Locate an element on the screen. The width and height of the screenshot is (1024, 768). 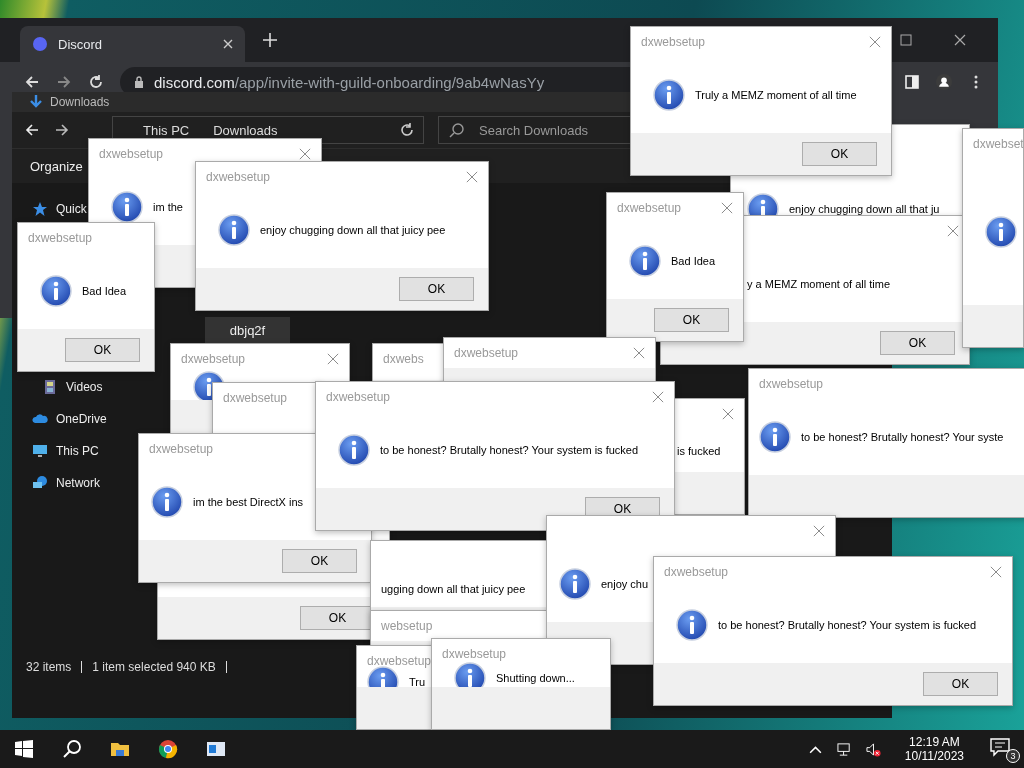
clock-date: 10/11/2023 is located at coordinates (934, 756).